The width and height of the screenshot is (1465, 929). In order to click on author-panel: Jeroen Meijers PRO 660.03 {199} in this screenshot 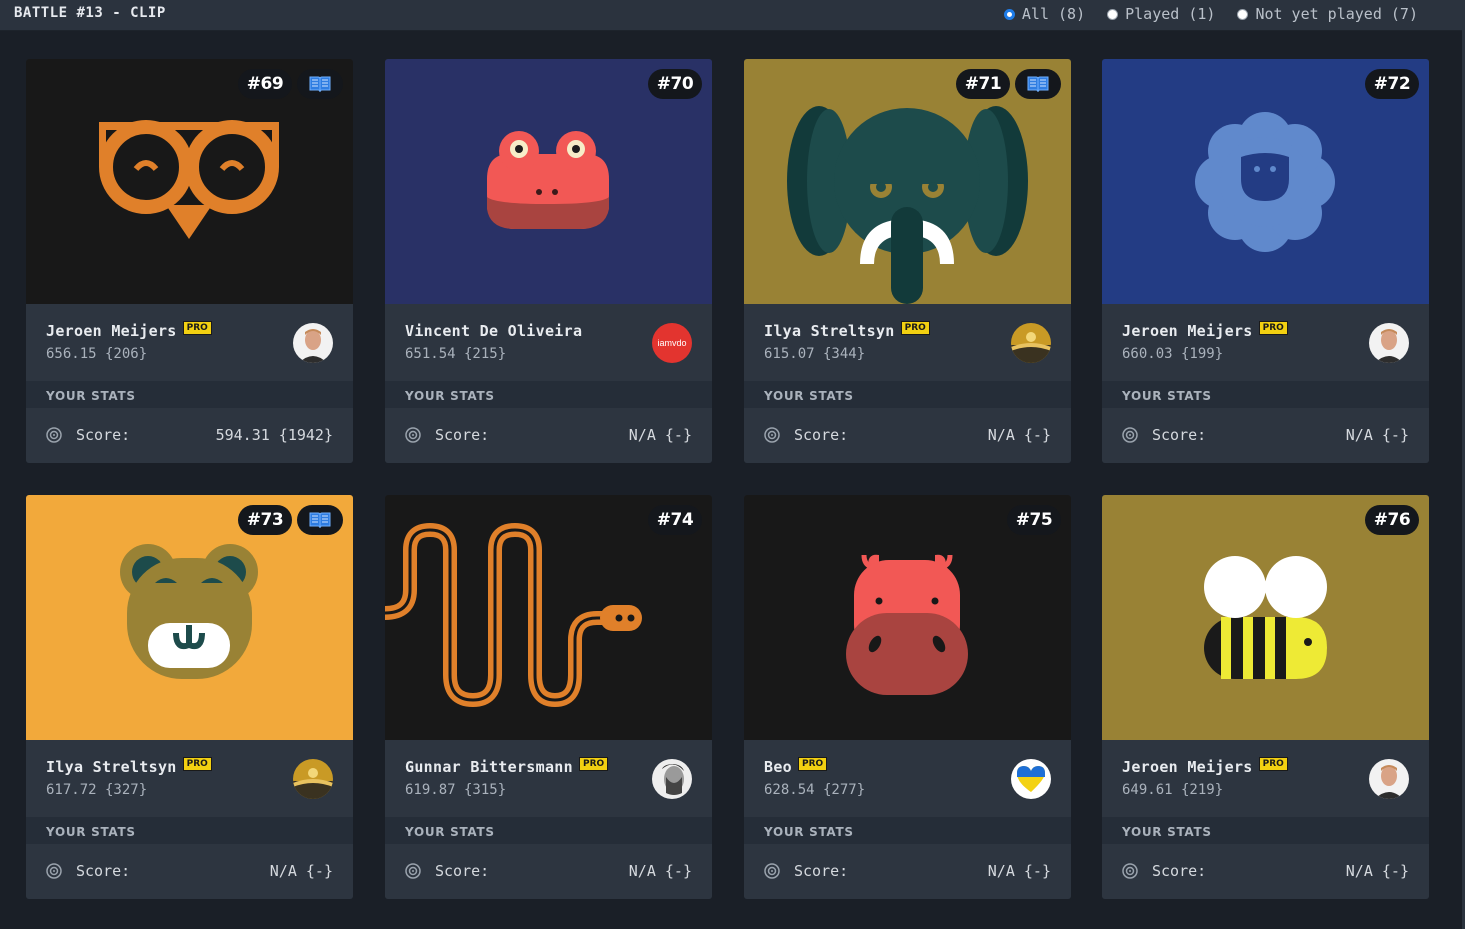, I will do `click(1265, 342)`.